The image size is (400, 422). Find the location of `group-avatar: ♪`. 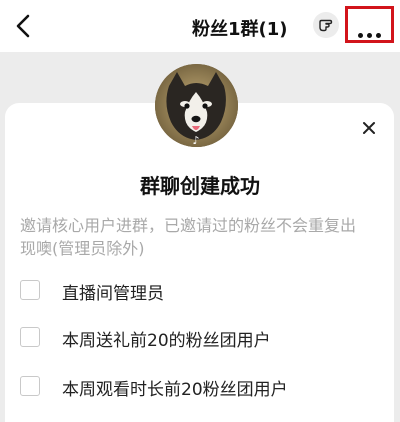

group-avatar: ♪ is located at coordinates (196, 105).